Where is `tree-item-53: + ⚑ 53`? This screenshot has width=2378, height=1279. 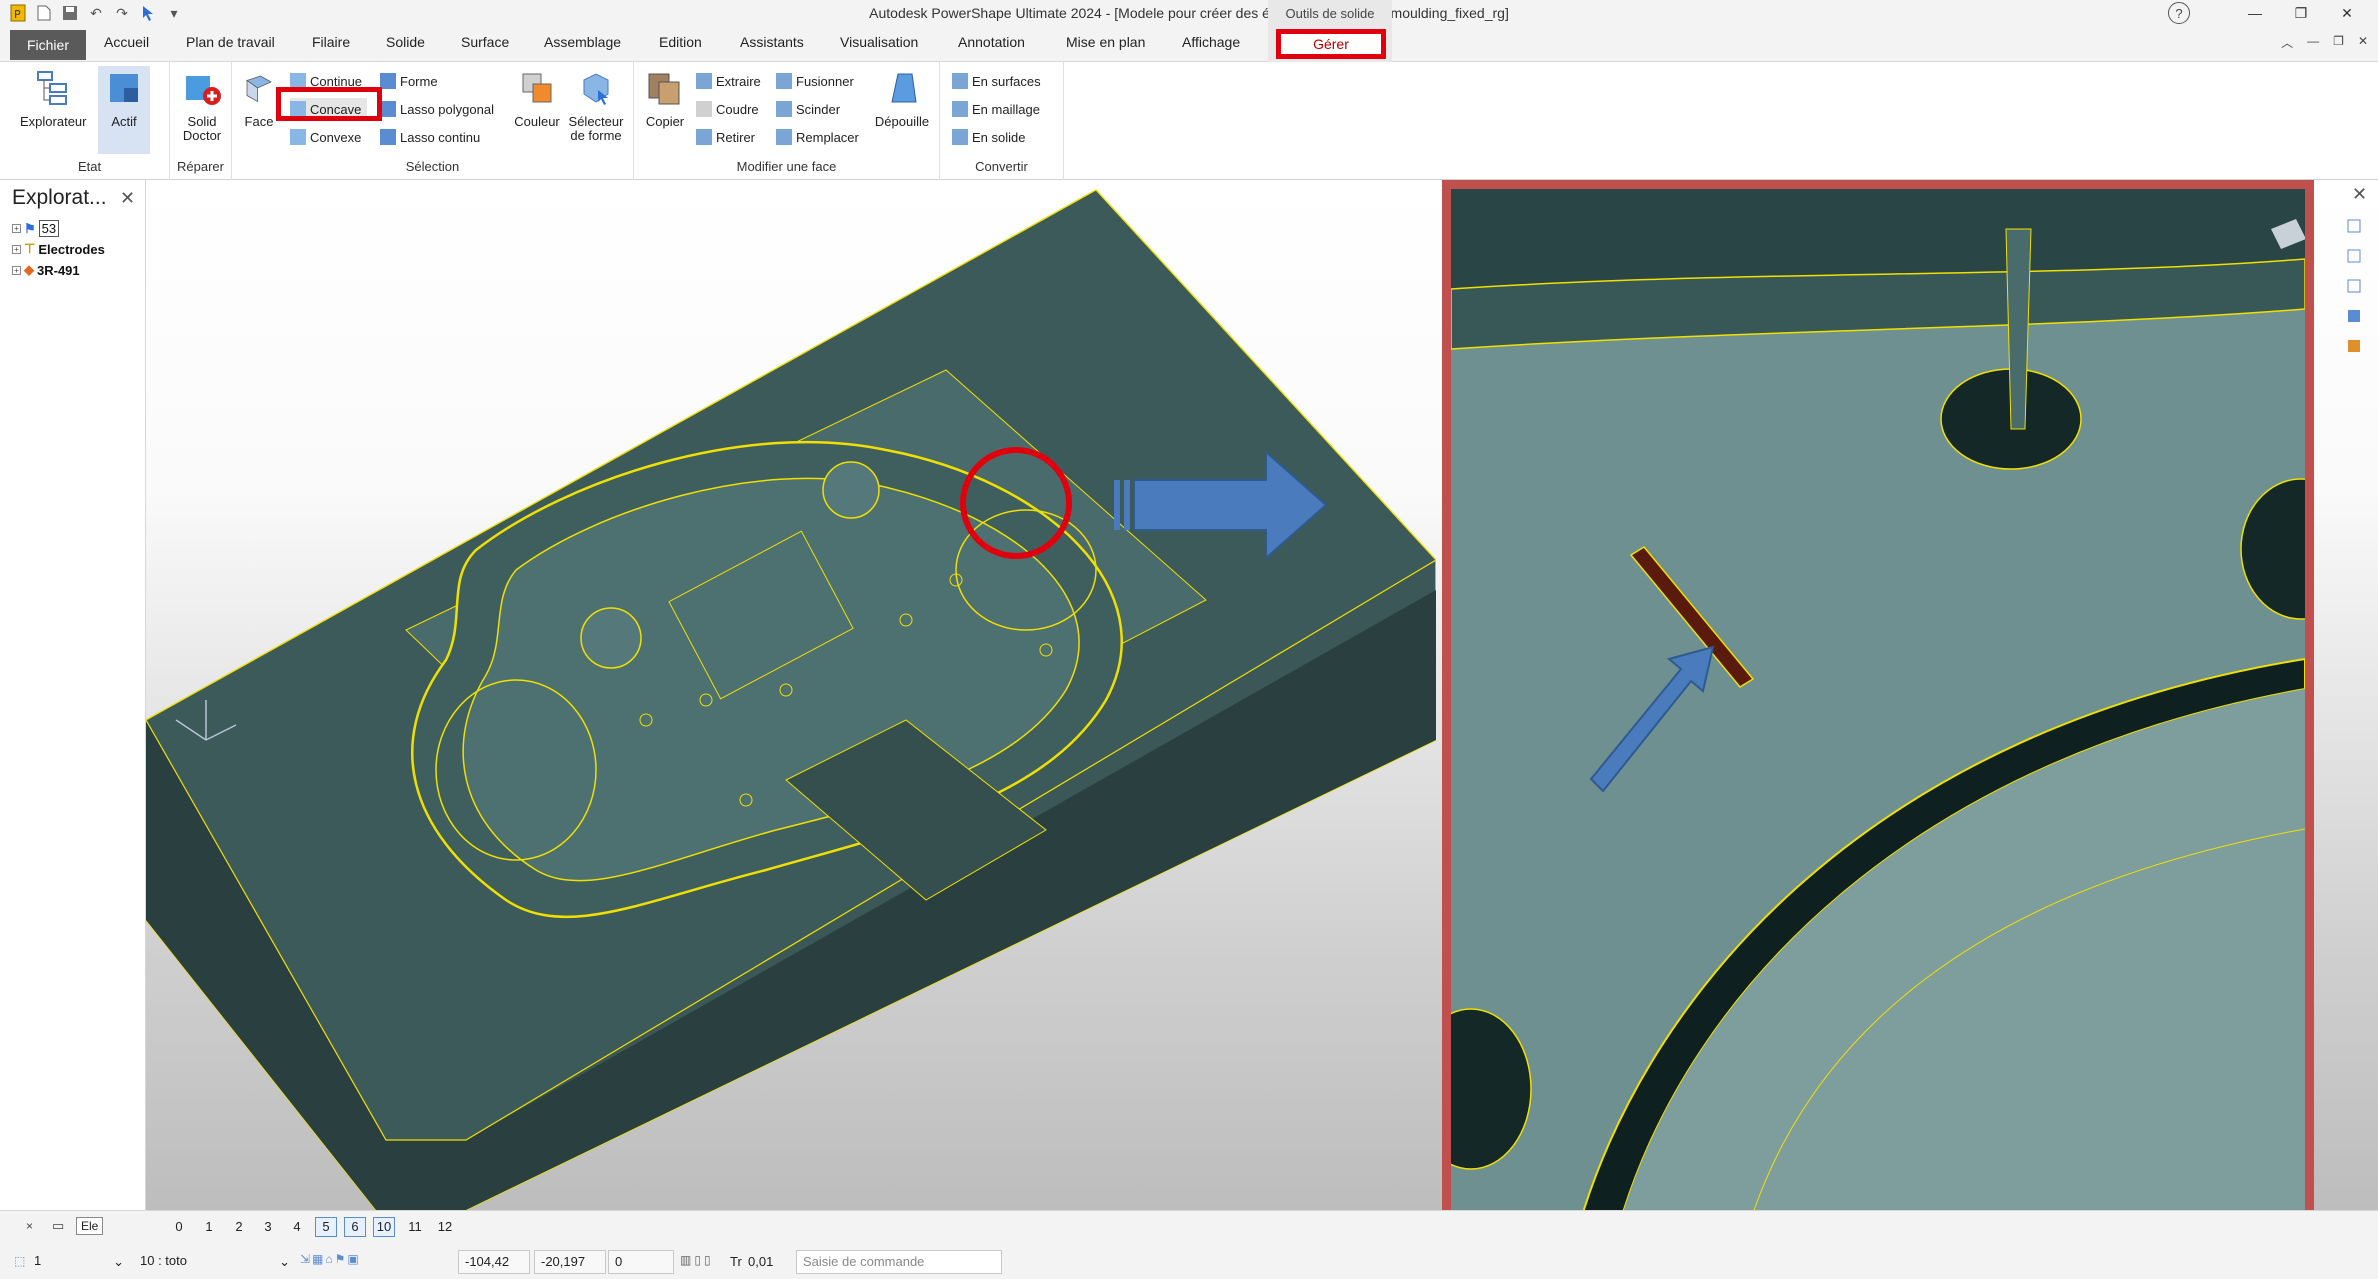
tree-item-53: + ⚑ 53 is located at coordinates (36, 228).